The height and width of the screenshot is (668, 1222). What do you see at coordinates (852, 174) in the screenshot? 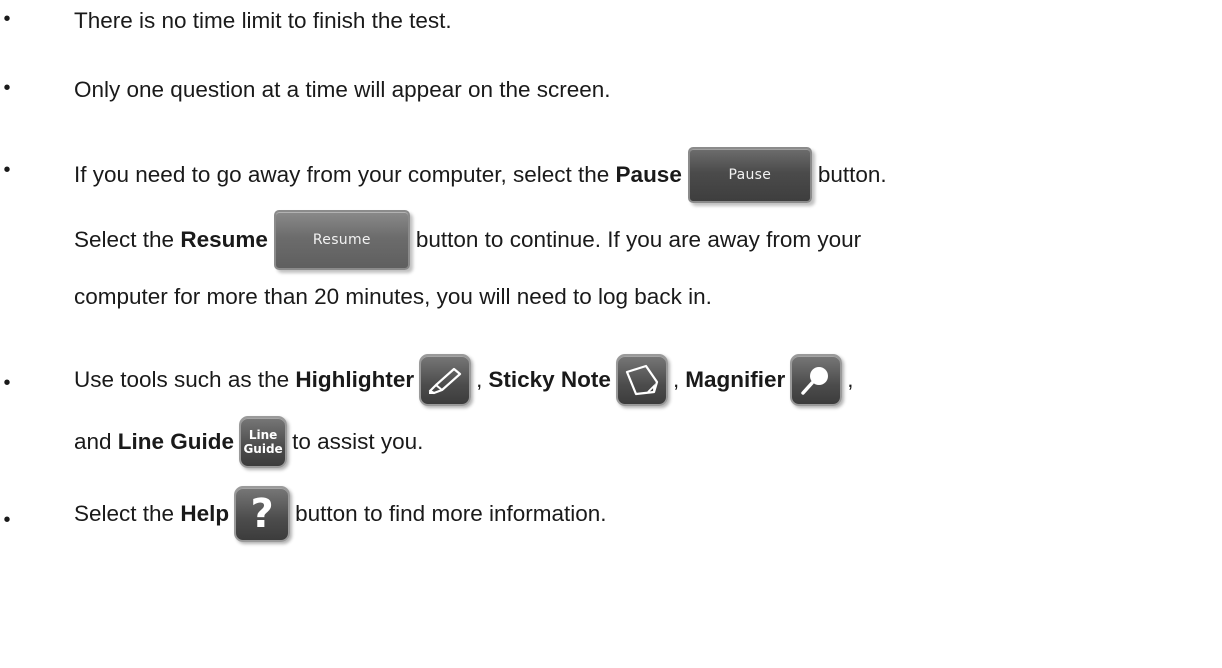
I see `button-word: button.` at bounding box center [852, 174].